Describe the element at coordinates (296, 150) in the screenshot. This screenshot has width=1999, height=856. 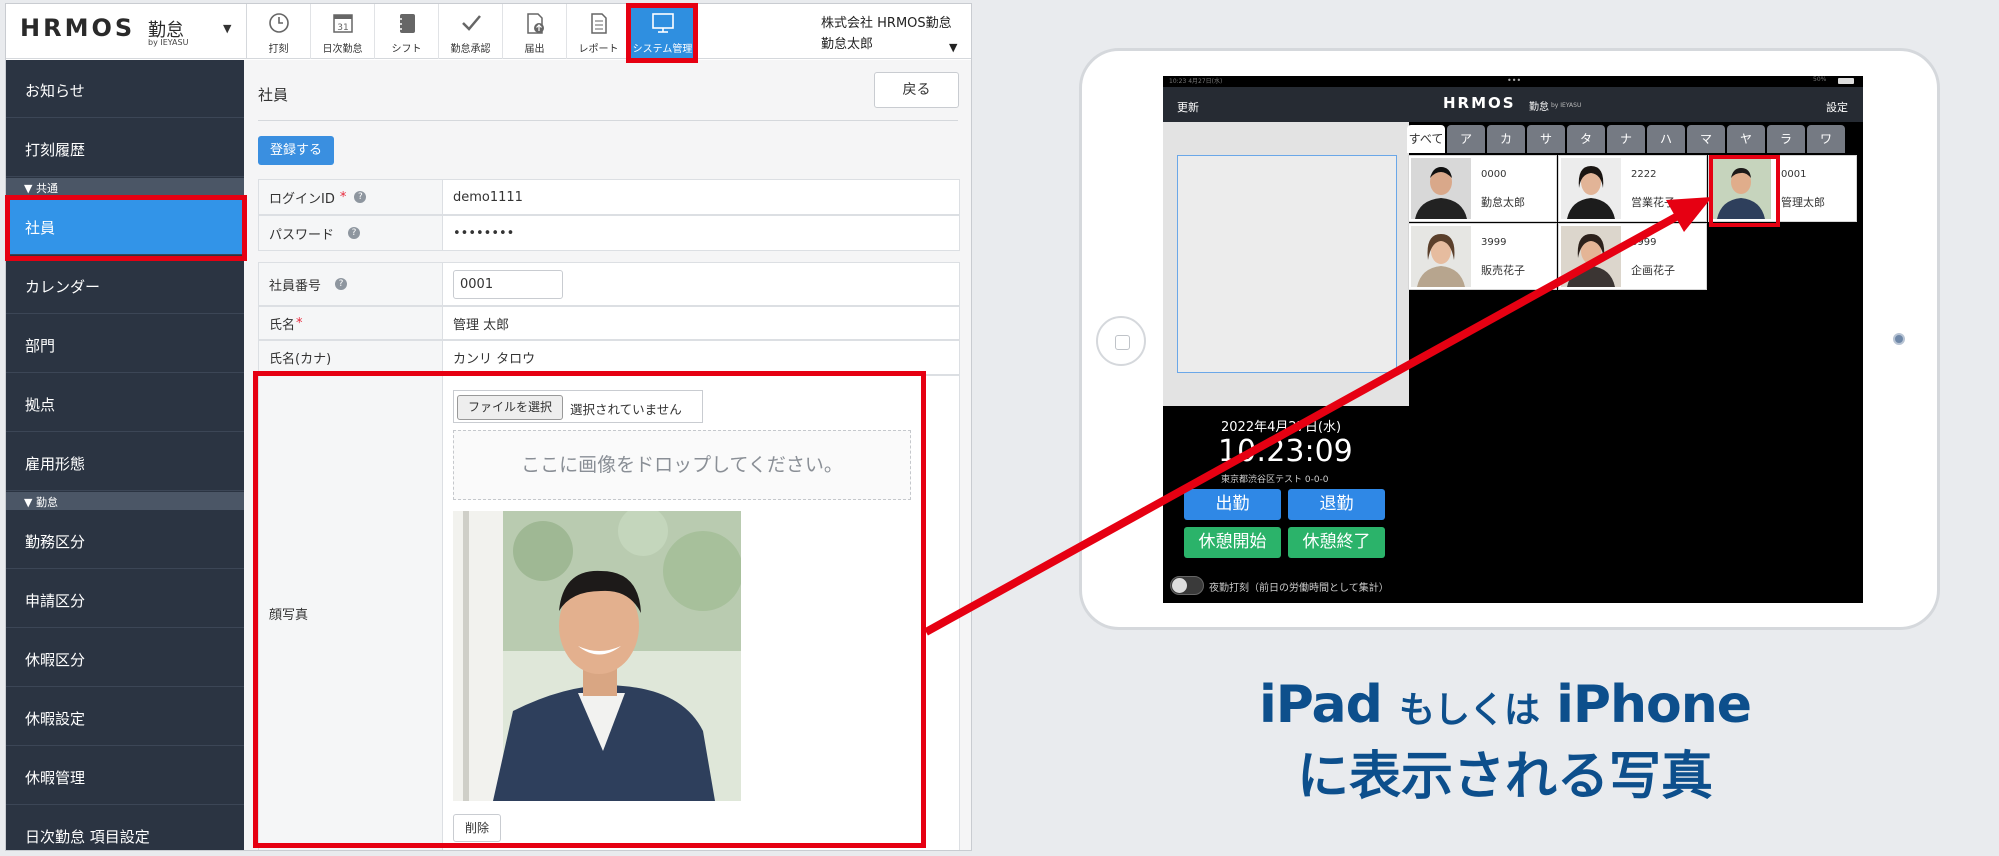
I see `register-button: 登録する` at that location.